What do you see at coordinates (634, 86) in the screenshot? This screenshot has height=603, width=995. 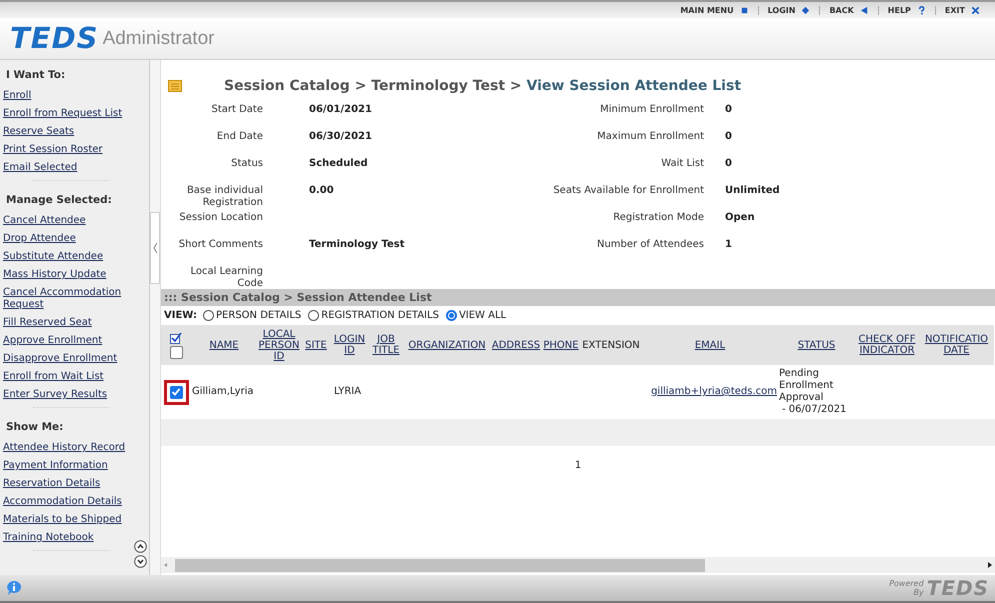 I see `page-title: View Session Attendee List` at bounding box center [634, 86].